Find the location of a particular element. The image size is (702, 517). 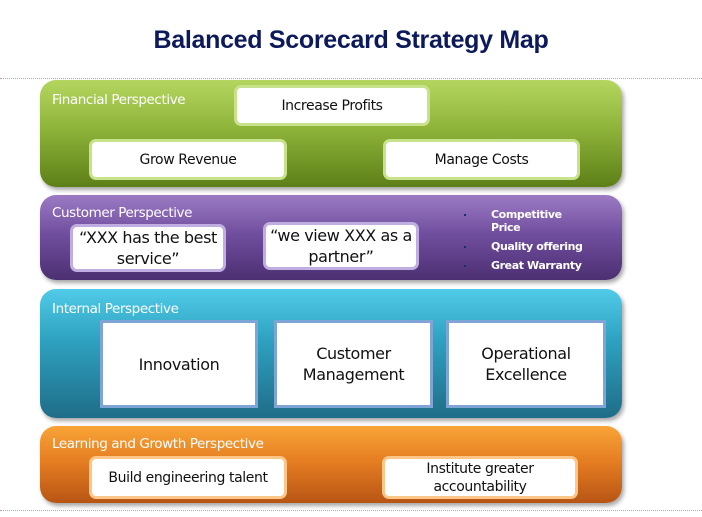

page-title: Balanced Scorecard Strategy Map is located at coordinates (351, 40).